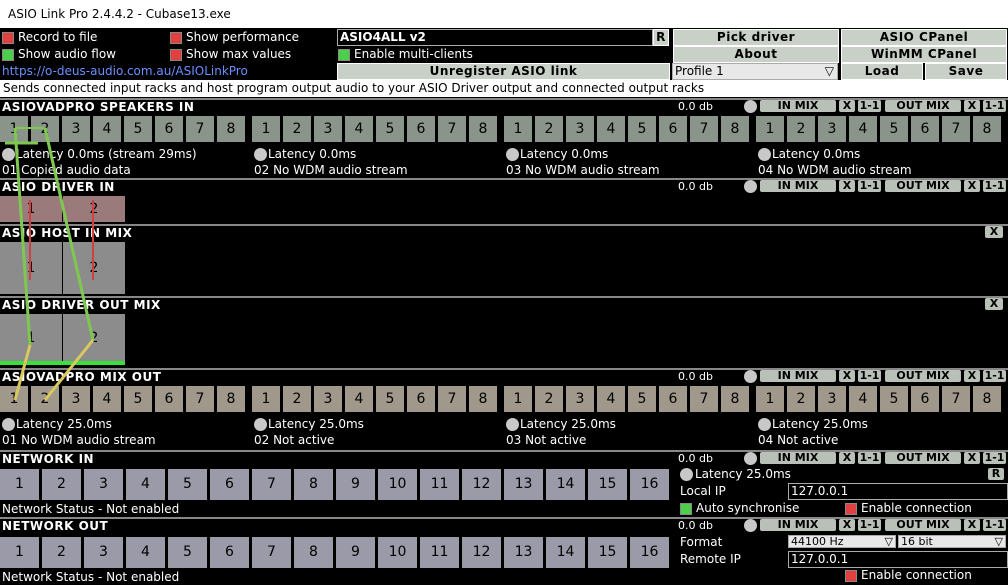 This screenshot has width=1008, height=585. What do you see at coordinates (972, 525) in the screenshot?
I see `network-out-out-close-button: X` at bounding box center [972, 525].